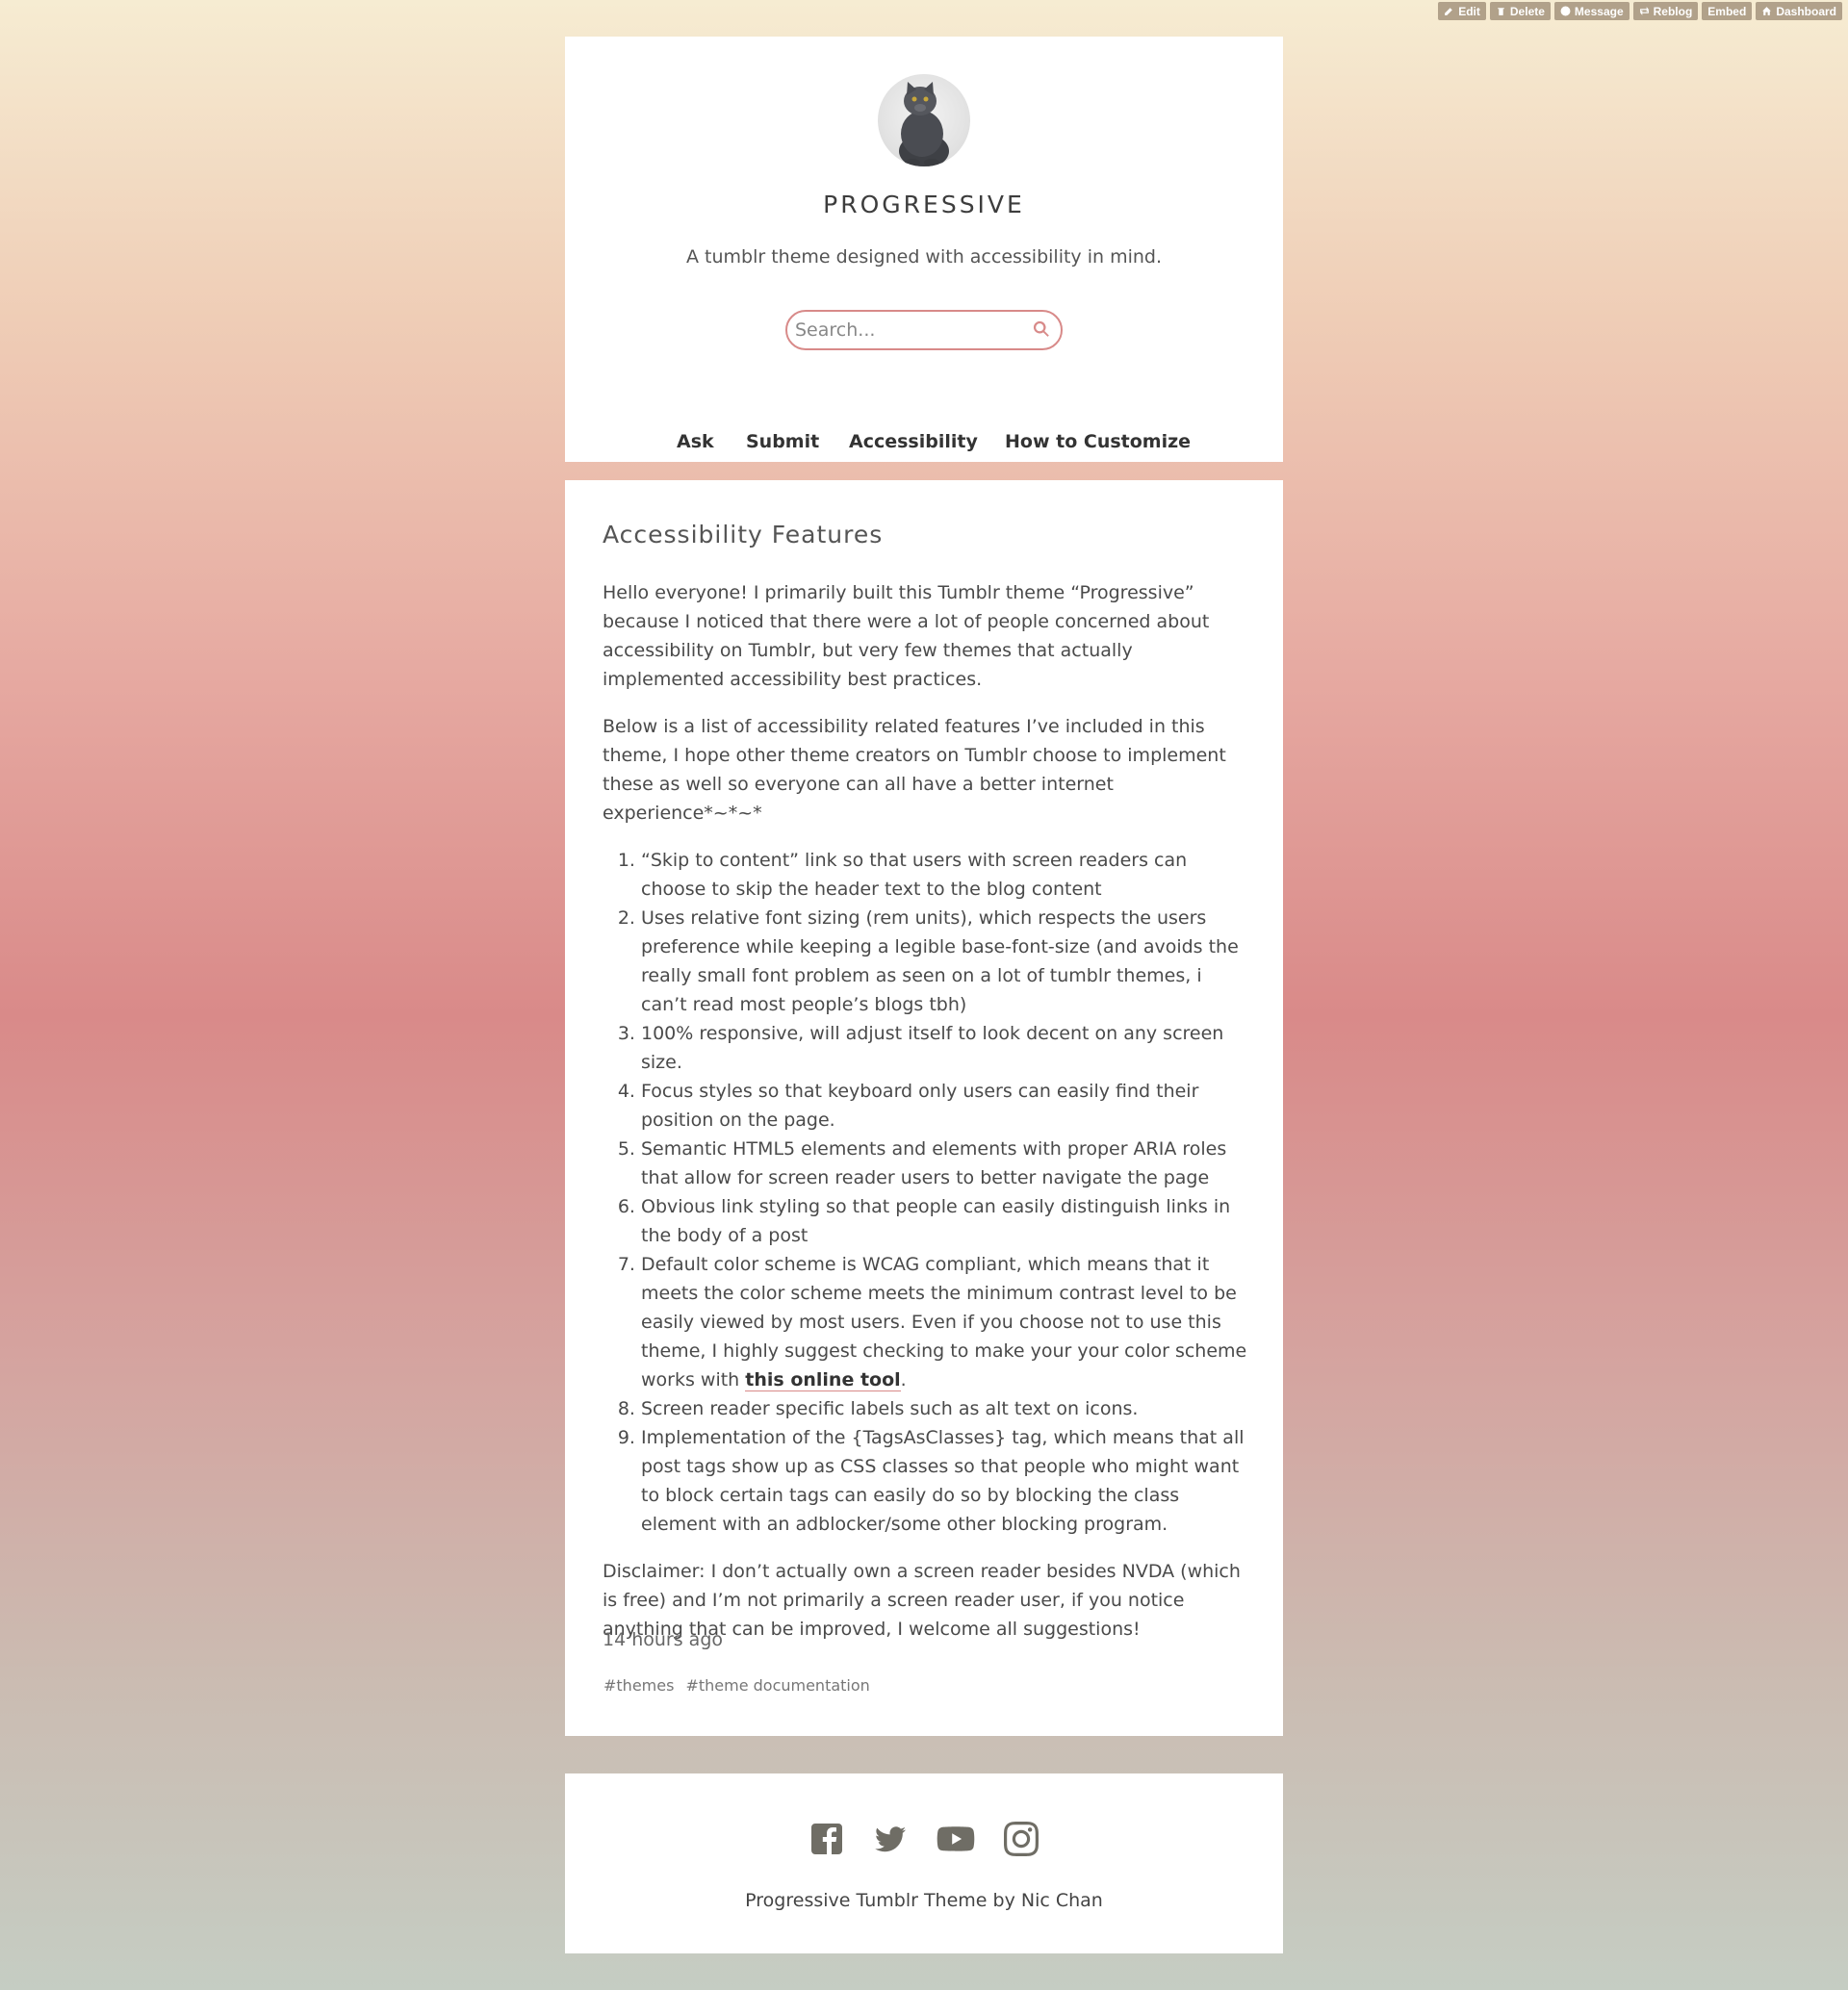 This screenshot has width=1848, height=1990. Describe the element at coordinates (1520, 11) in the screenshot. I see `delete-button: Delete` at that location.